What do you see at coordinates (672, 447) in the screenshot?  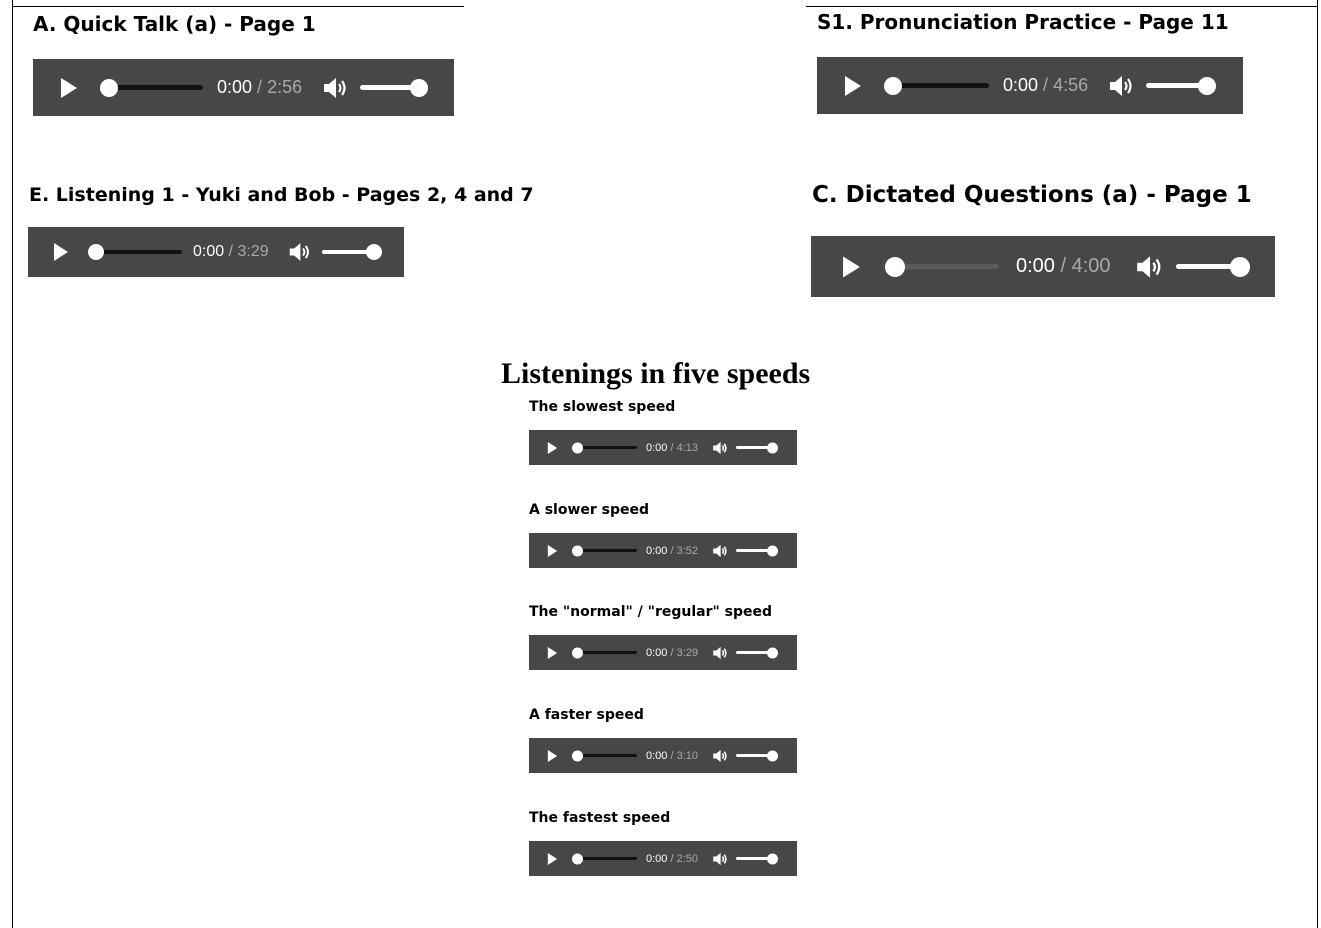 I see `time-display: 0:00 / 4:13` at bounding box center [672, 447].